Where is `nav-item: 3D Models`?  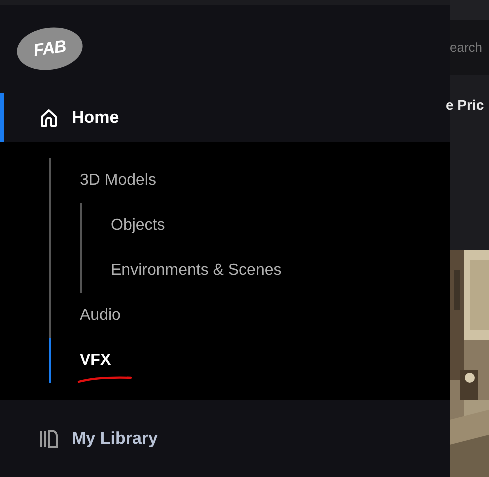
nav-item: 3D Models is located at coordinates (118, 181).